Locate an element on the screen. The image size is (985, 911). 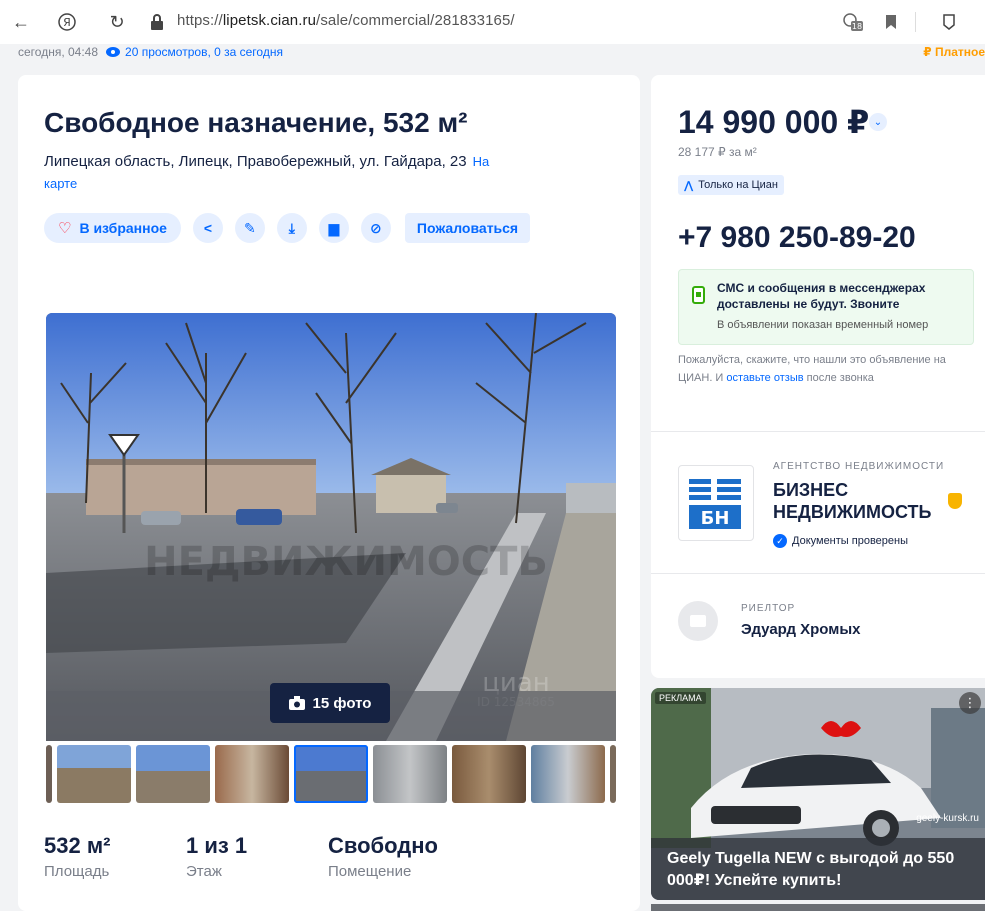
favorite-button: ♡ В избранное is located at coordinates (112, 228).